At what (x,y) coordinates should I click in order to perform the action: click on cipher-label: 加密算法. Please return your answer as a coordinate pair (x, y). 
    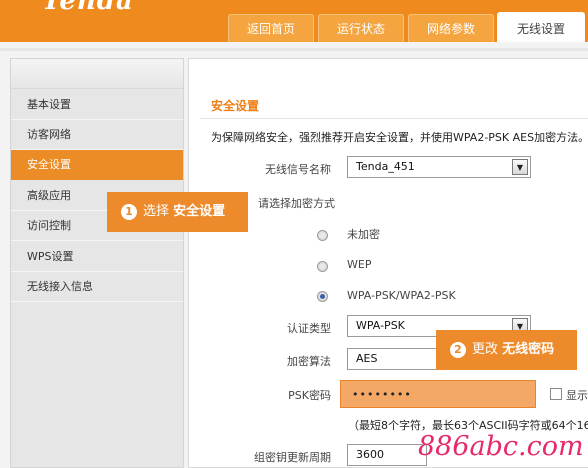
    Looking at the image, I should click on (309, 361).